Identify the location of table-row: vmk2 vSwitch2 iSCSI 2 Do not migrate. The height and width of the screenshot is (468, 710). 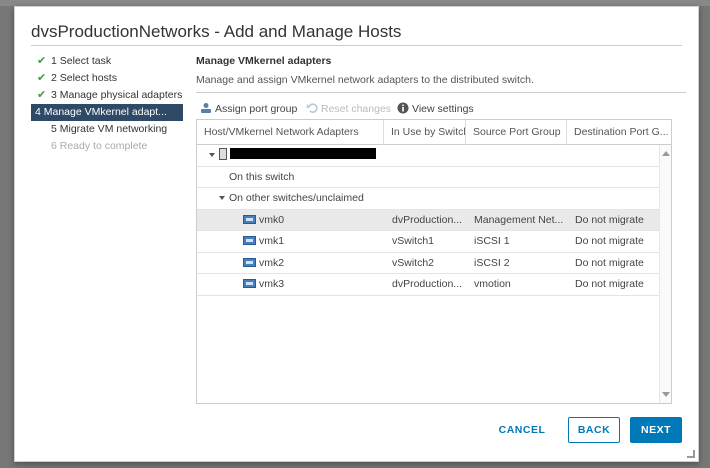
(428, 263).